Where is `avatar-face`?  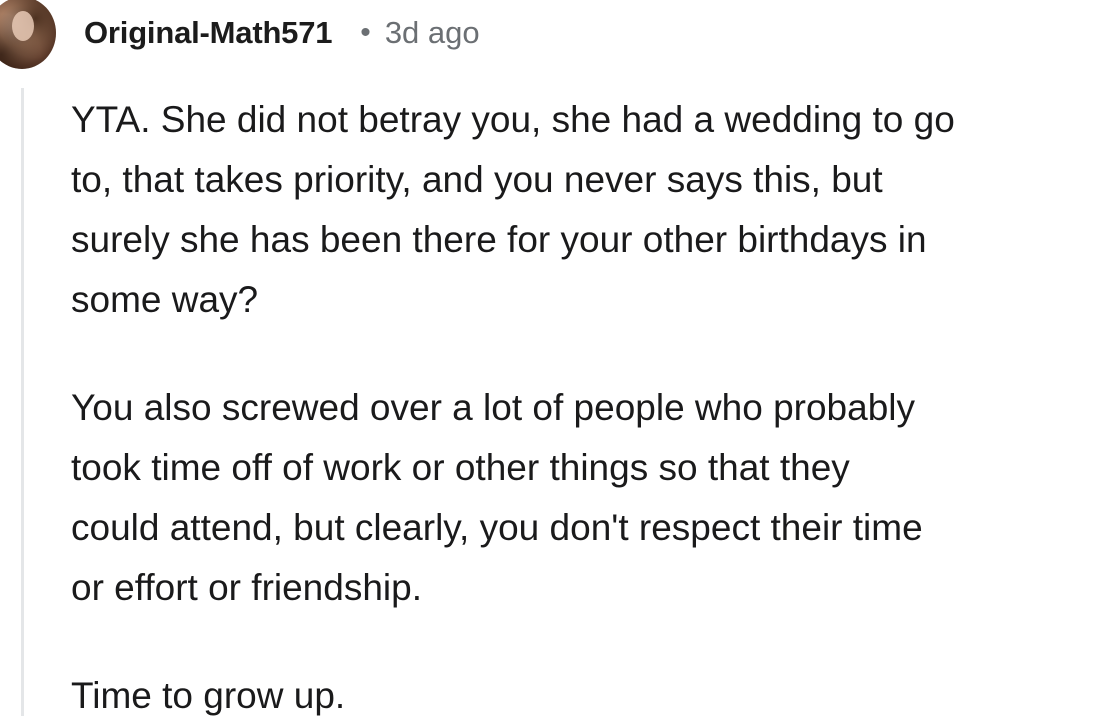 avatar-face is located at coordinates (23, 26).